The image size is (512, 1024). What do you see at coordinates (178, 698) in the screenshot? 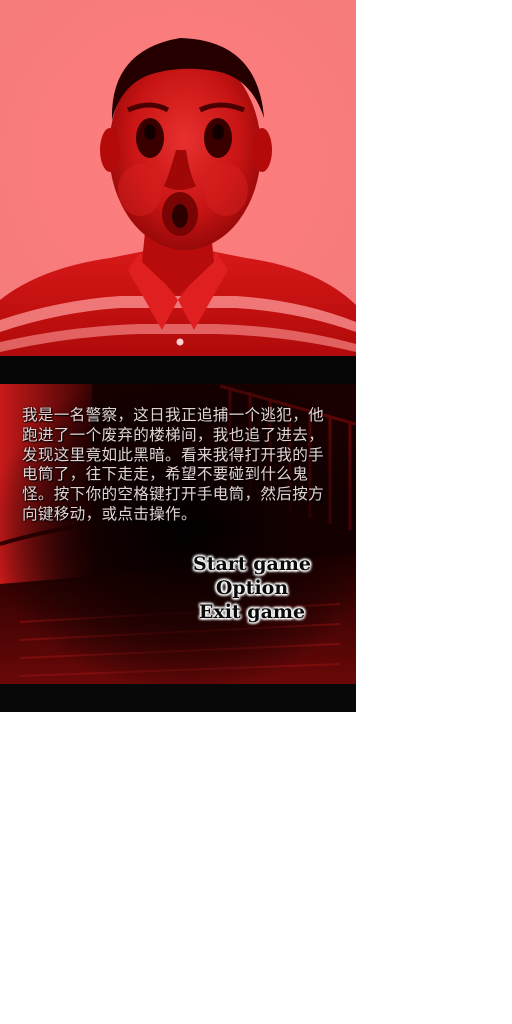
I see `letterbox-bottom` at bounding box center [178, 698].